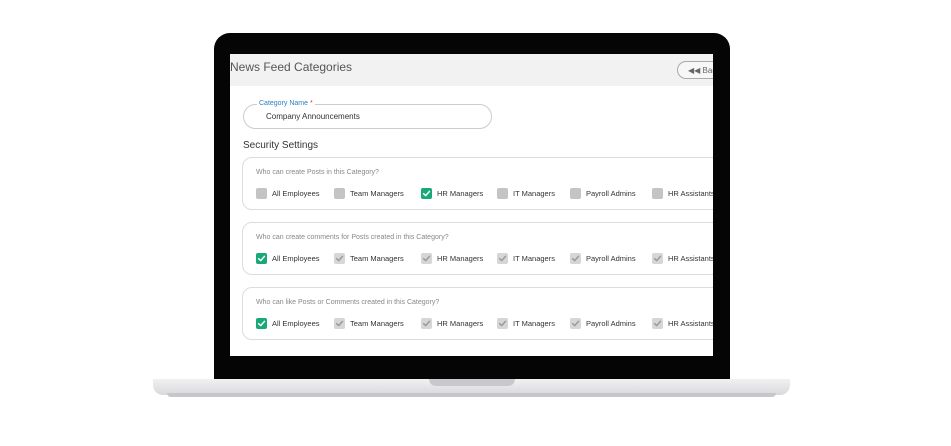 This screenshot has height=446, width=951. I want to click on back-button-label: Back, so click(707, 70).